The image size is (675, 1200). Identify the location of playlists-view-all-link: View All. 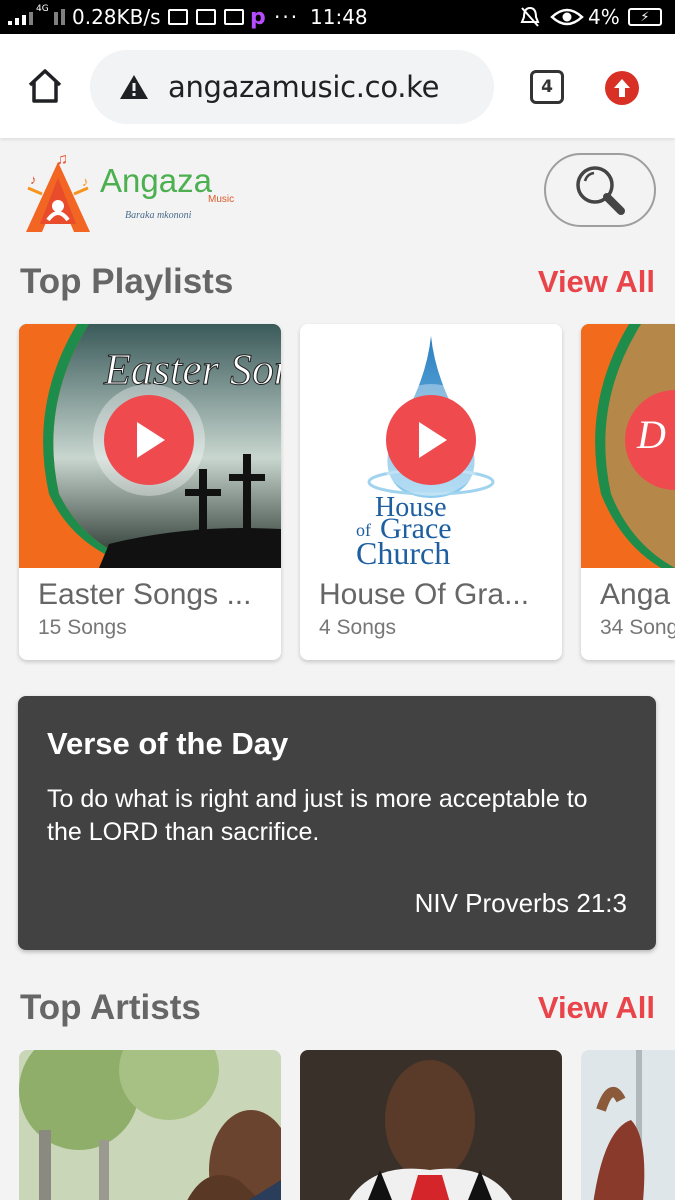
(596, 282).